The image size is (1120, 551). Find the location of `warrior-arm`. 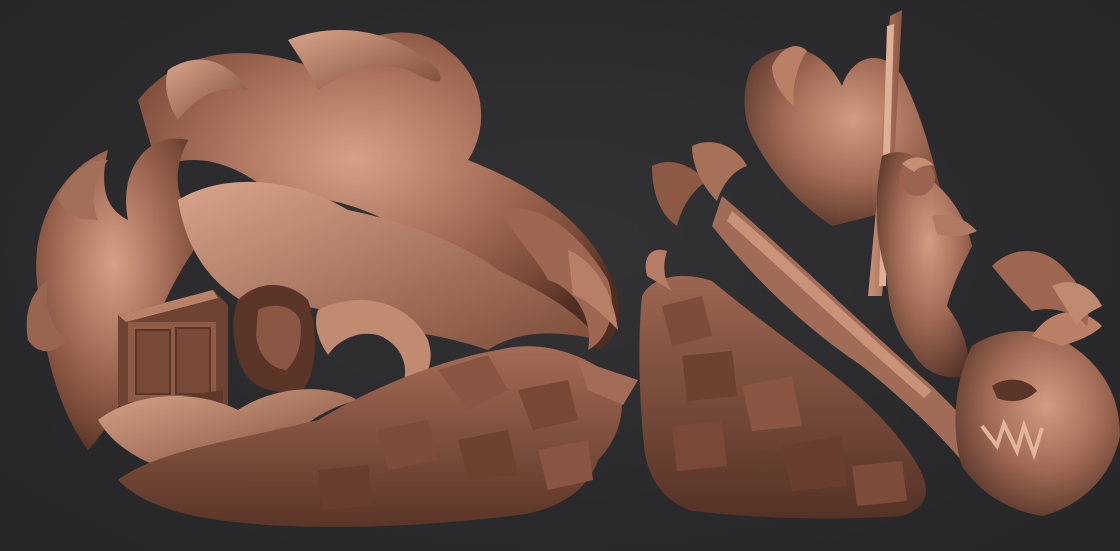

warrior-arm is located at coordinates (954, 225).